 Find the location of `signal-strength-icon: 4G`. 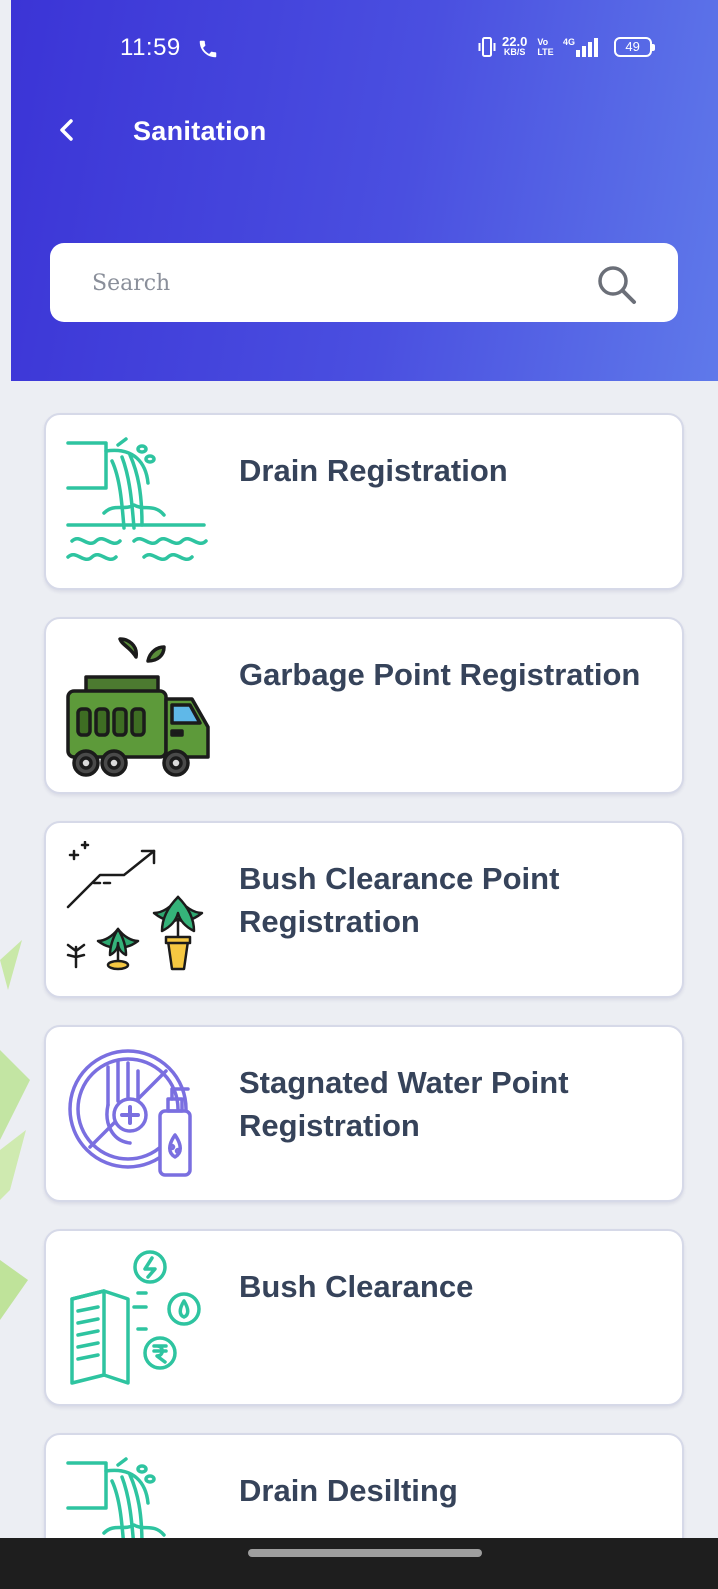

signal-strength-icon: 4G is located at coordinates (580, 47).